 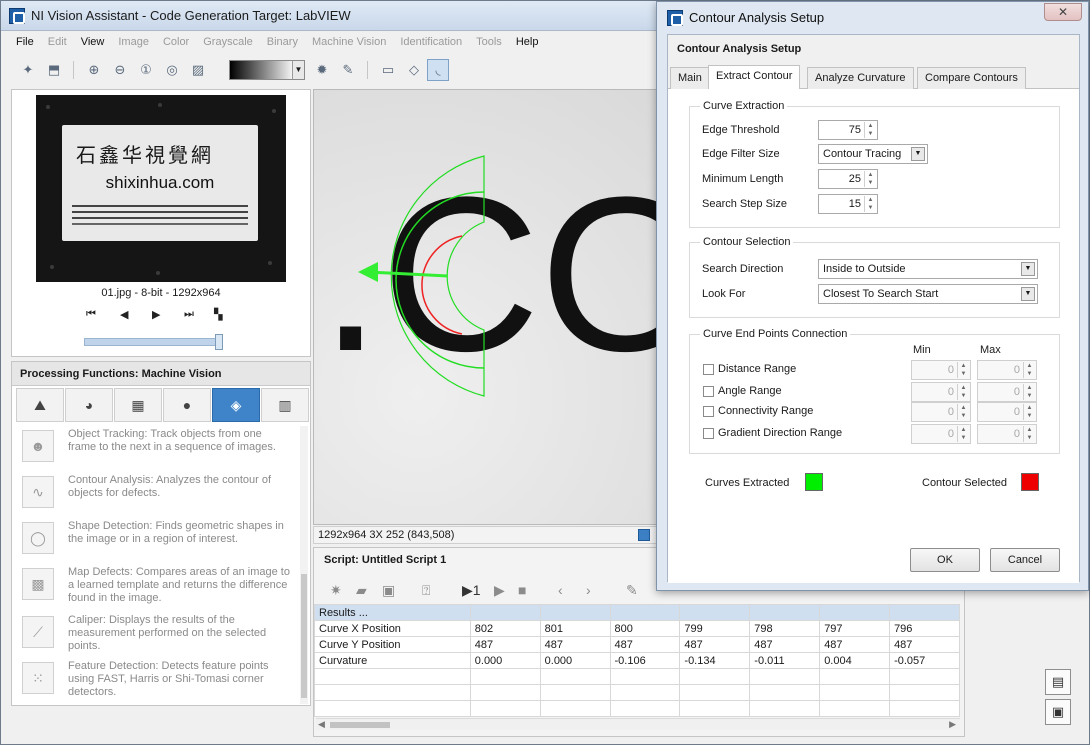 What do you see at coordinates (1025, 560) in the screenshot?
I see `cancel-button: Cancel` at bounding box center [1025, 560].